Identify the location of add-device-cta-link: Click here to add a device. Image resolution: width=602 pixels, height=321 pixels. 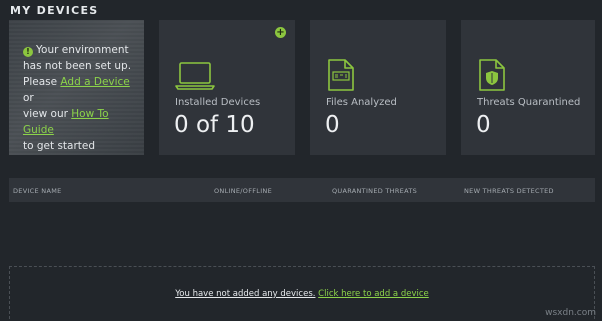
(373, 294).